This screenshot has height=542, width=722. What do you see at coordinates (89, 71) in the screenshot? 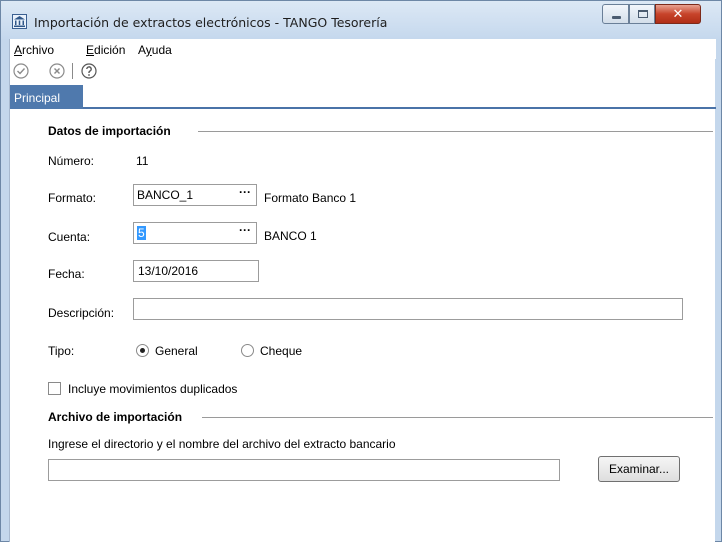
I see `help-icon` at bounding box center [89, 71].